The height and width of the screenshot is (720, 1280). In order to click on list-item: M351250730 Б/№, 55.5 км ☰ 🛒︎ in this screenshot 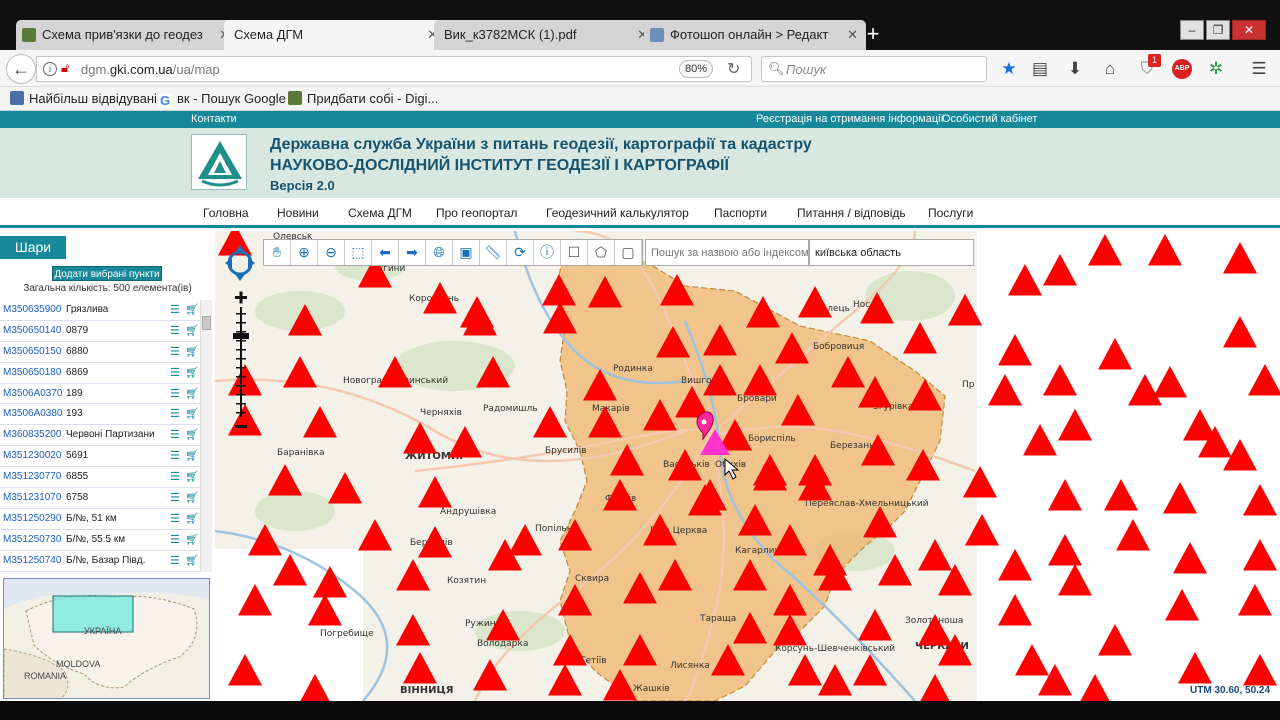, I will do `click(100, 540)`.